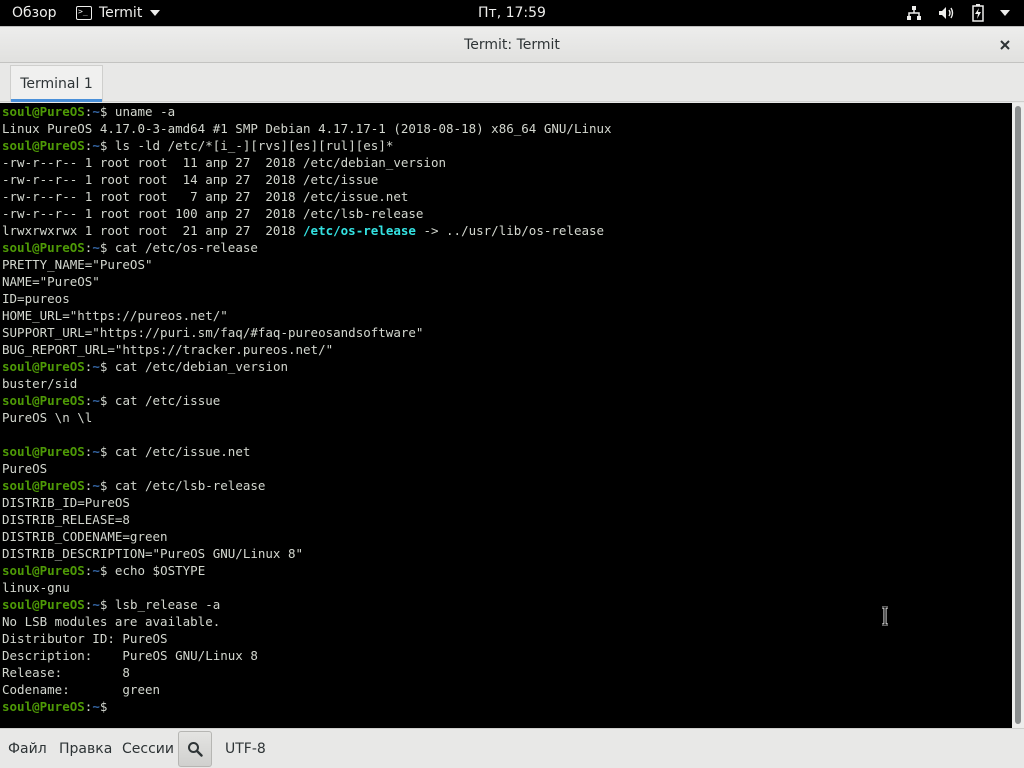  Describe the element at coordinates (507, 400) in the screenshot. I see `terminal-command-line: soul@PureOS:~$ cat /etc/issue` at that location.